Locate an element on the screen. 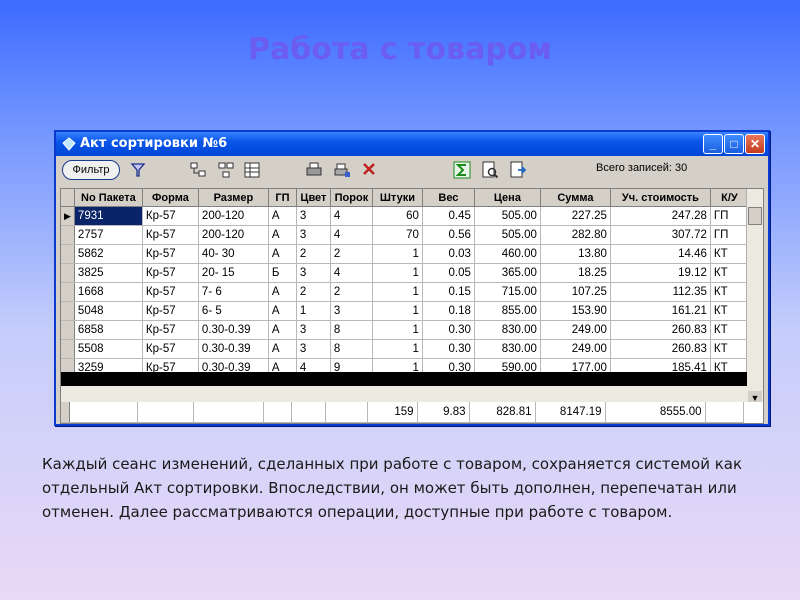  table-cell: 830.00 is located at coordinates (507, 349).